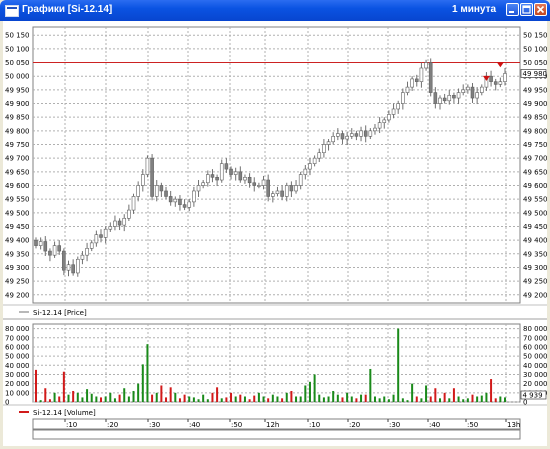  What do you see at coordinates (67, 9) in the screenshot?
I see `window-title: Графики [Si-12.14]` at bounding box center [67, 9].